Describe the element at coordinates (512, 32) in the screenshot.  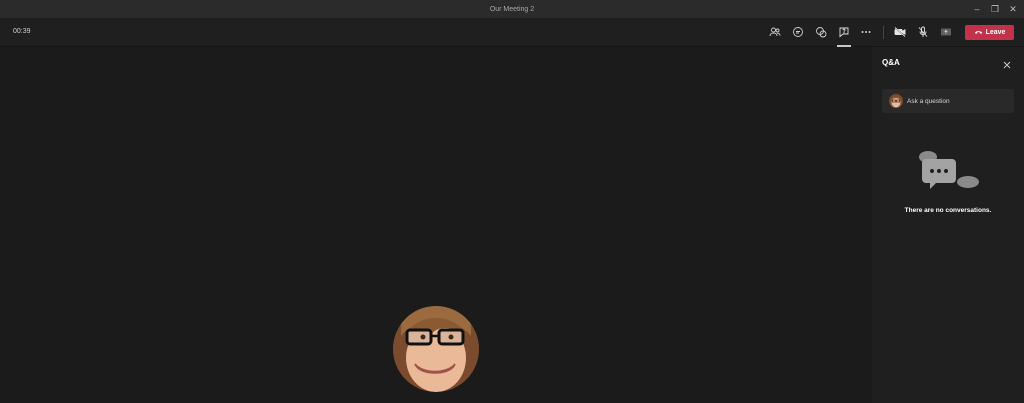
I see `meeting-toolbar: 00:39 Leave` at that location.